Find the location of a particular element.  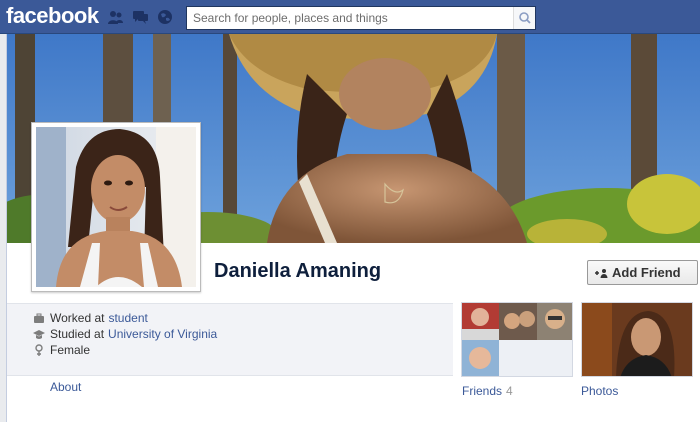

messages-icon is located at coordinates (140, 17).